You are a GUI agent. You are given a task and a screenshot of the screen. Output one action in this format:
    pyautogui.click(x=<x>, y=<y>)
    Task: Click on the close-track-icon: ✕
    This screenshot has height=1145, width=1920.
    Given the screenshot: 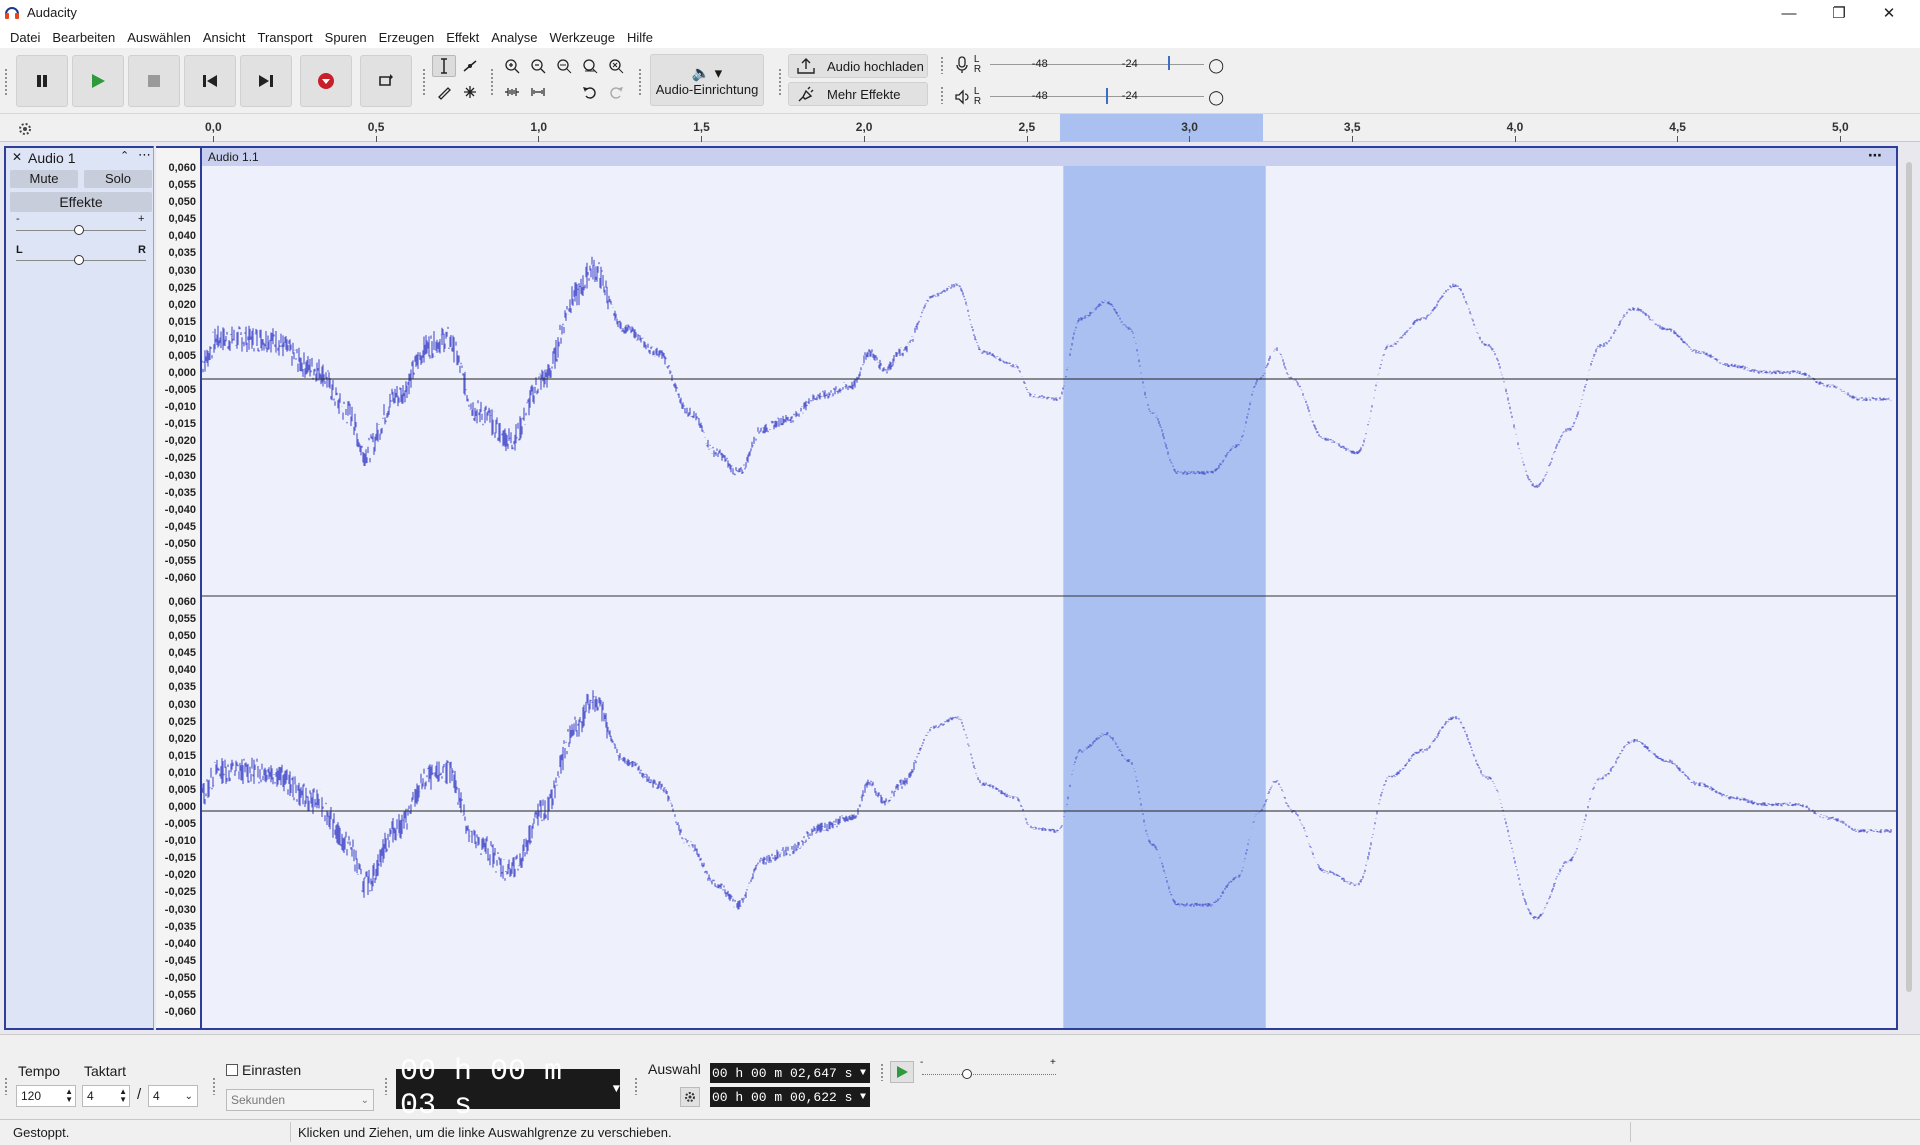 What is the action you would take?
    pyautogui.click(x=17, y=157)
    